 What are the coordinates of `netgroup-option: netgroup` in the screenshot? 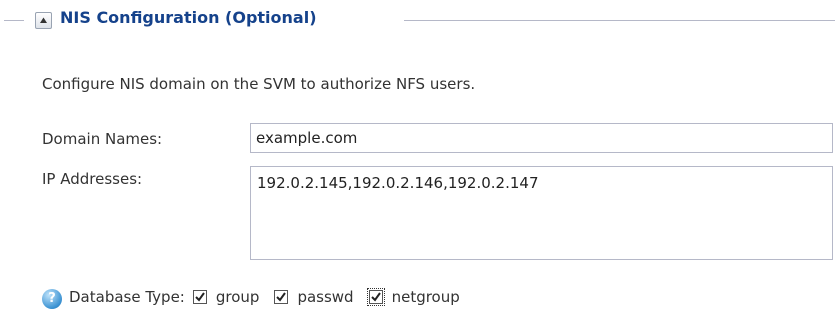 It's located at (413, 297).